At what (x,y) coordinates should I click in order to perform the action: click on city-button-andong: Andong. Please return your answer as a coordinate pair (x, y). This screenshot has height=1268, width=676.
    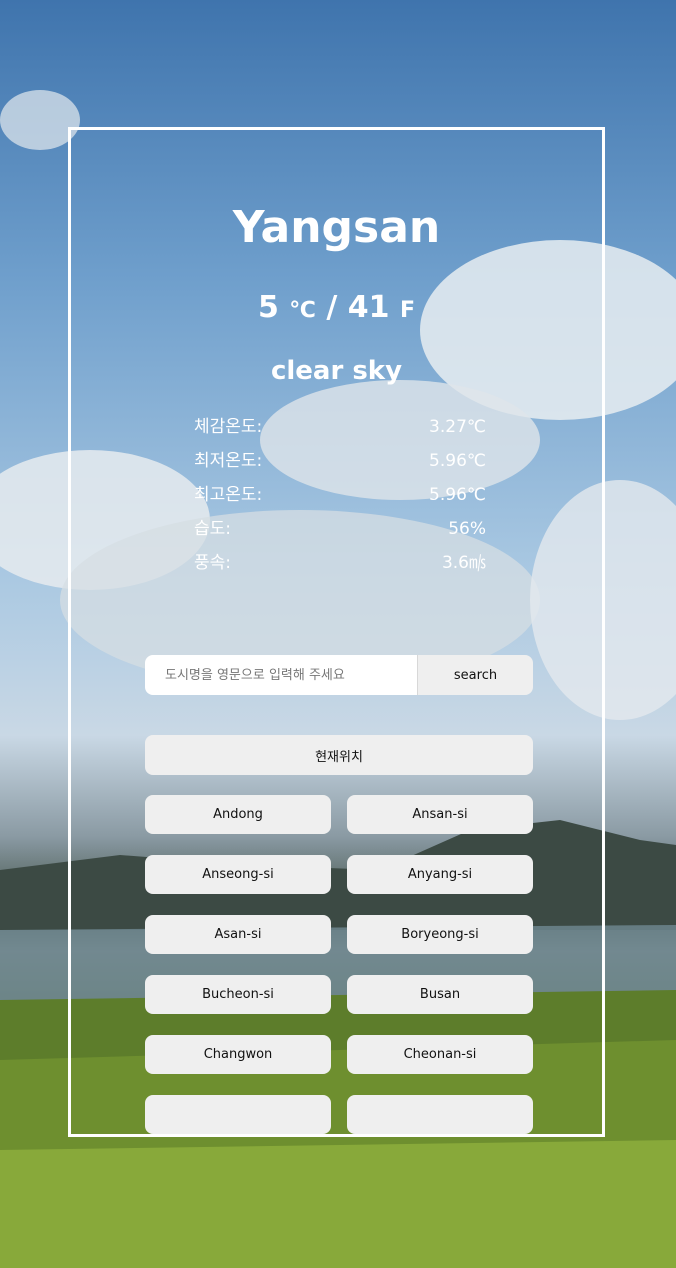
    Looking at the image, I should click on (238, 814).